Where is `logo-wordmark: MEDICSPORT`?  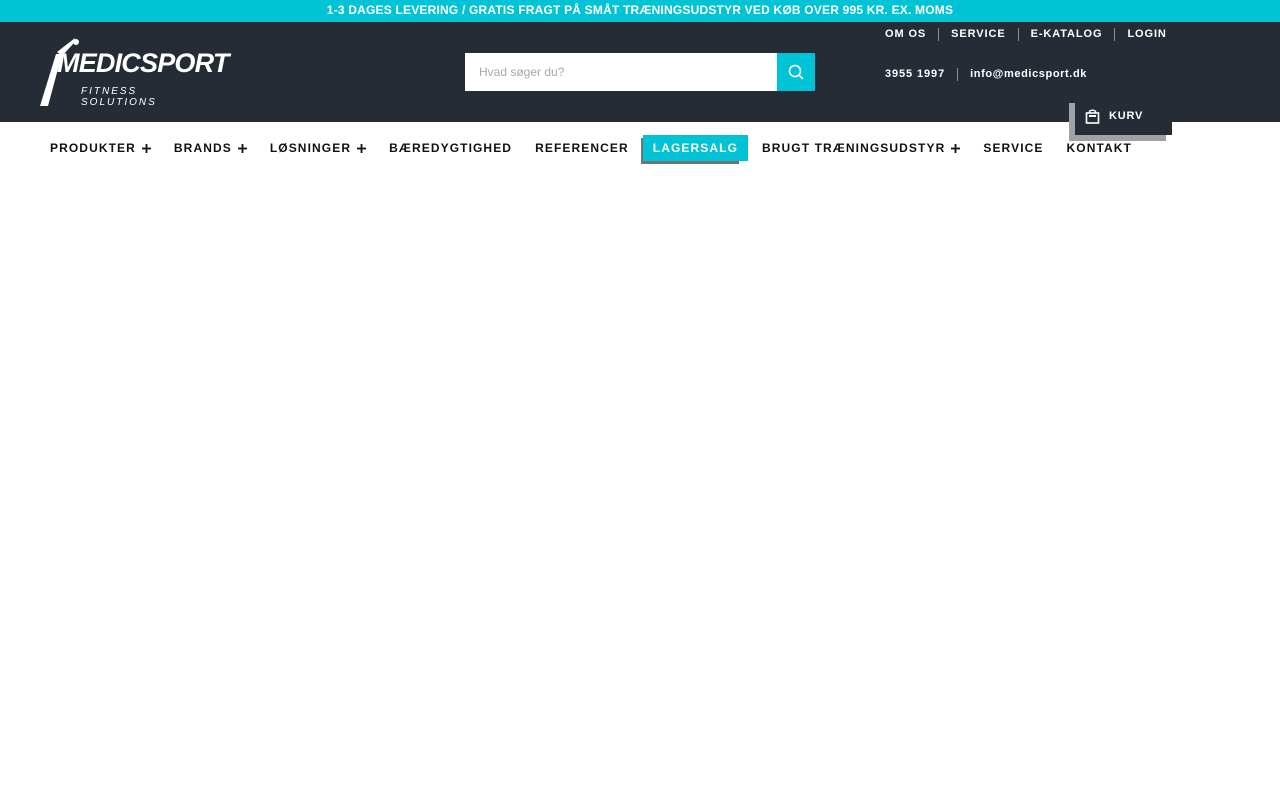
logo-wordmark: MEDICSPORT is located at coordinates (143, 63).